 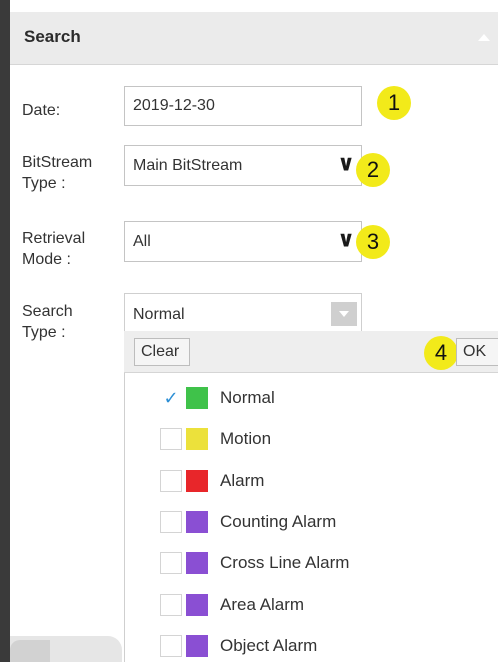 What do you see at coordinates (254, 38) in the screenshot?
I see `panel-header: Search` at bounding box center [254, 38].